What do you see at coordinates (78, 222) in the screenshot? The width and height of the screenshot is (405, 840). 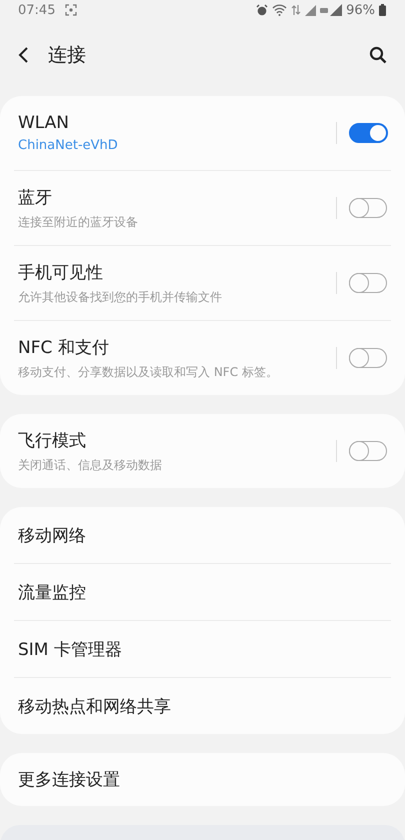 I see `item-subtitle: 连接至附近的蓝牙设备` at bounding box center [78, 222].